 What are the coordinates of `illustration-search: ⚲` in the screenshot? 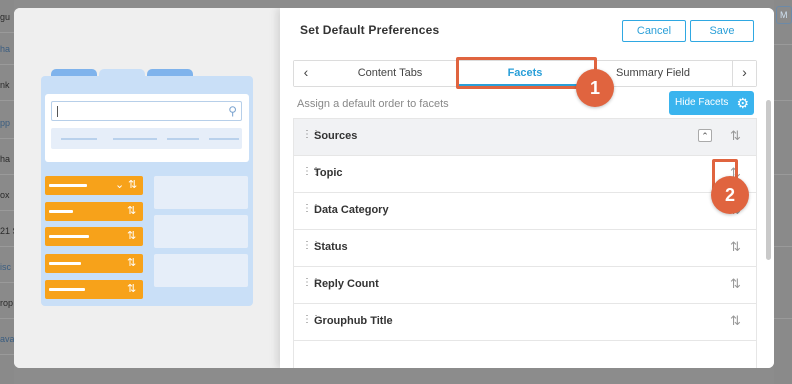 It's located at (146, 111).